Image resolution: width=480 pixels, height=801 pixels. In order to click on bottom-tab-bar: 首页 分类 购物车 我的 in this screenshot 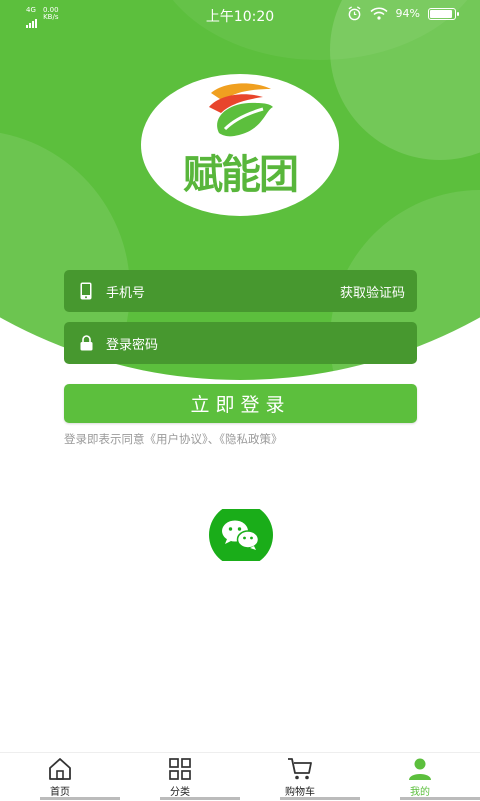, I will do `click(240, 776)`.